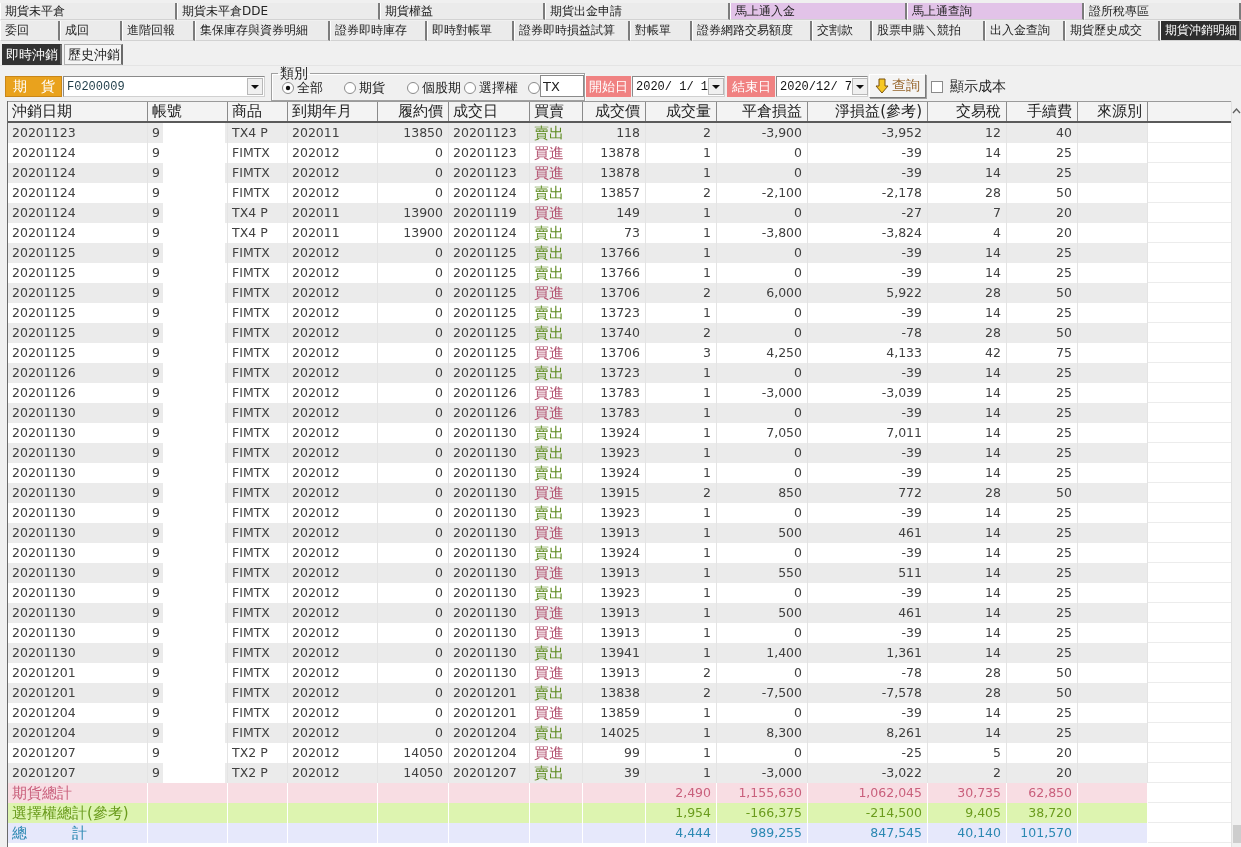 The width and height of the screenshot is (1241, 847). Describe the element at coordinates (937, 86) in the screenshot. I see `checkbox-icon` at that location.